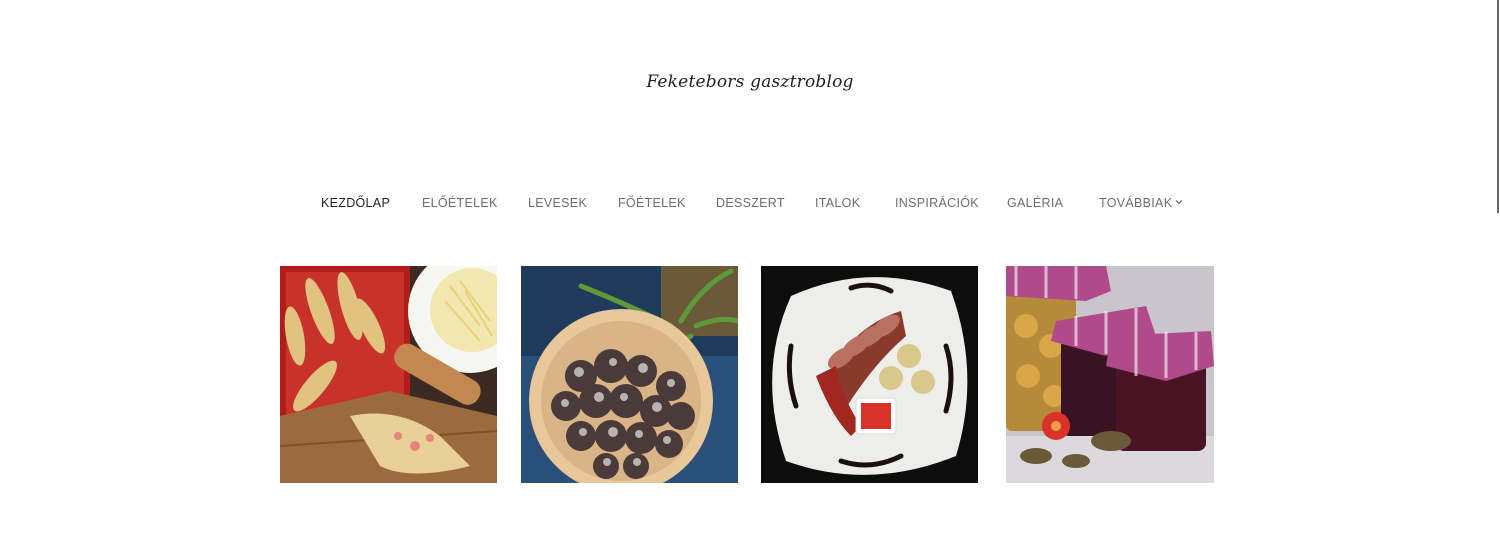  Describe the element at coordinates (652, 203) in the screenshot. I see `nav-item-foetelek: FŐÉTELEK` at that location.